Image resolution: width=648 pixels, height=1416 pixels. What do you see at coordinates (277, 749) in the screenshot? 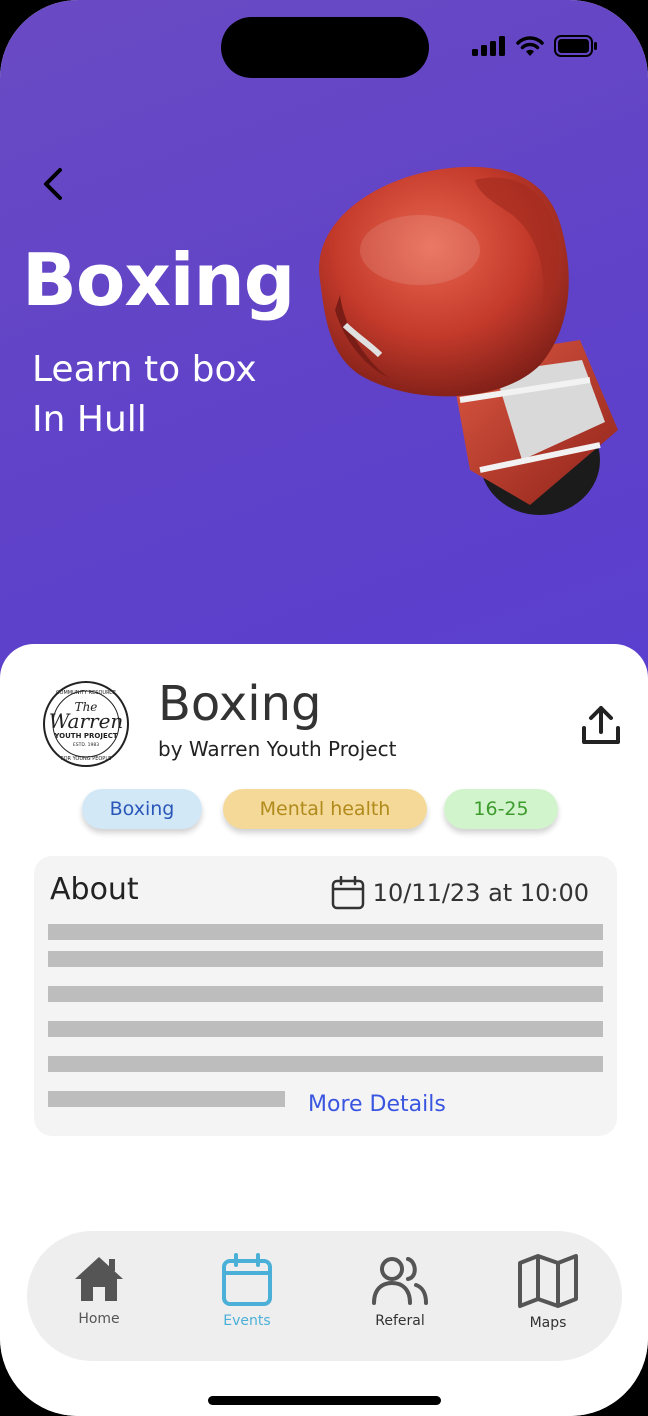
I see `event-organizer: by Warren Youth Project` at bounding box center [277, 749].